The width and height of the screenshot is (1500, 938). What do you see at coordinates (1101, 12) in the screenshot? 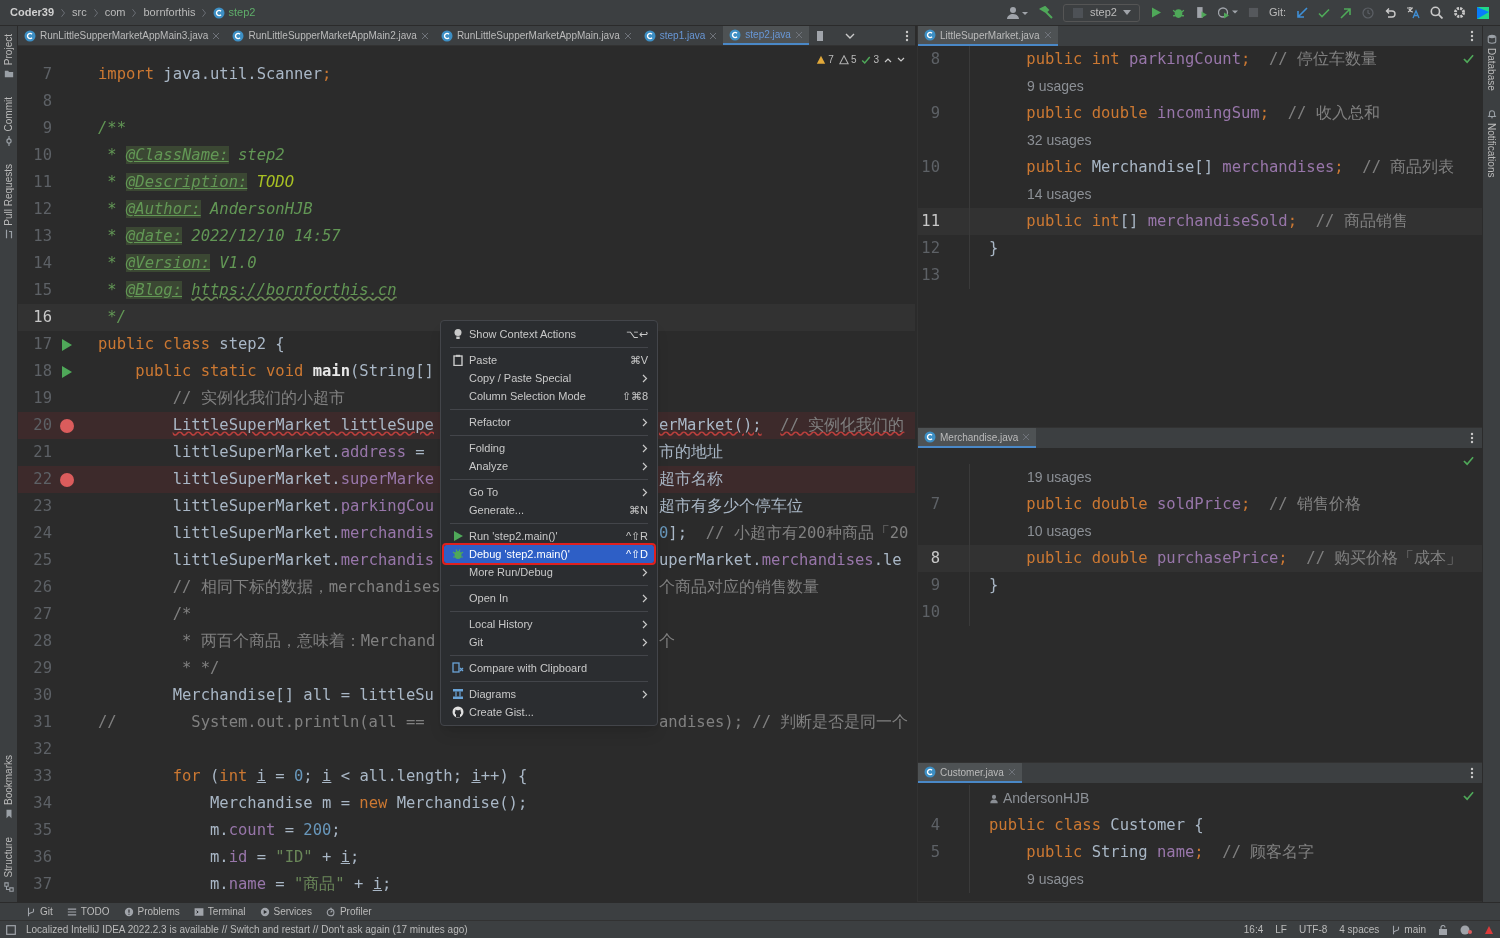
I see `run-configuration-dropdown: step2` at bounding box center [1101, 12].